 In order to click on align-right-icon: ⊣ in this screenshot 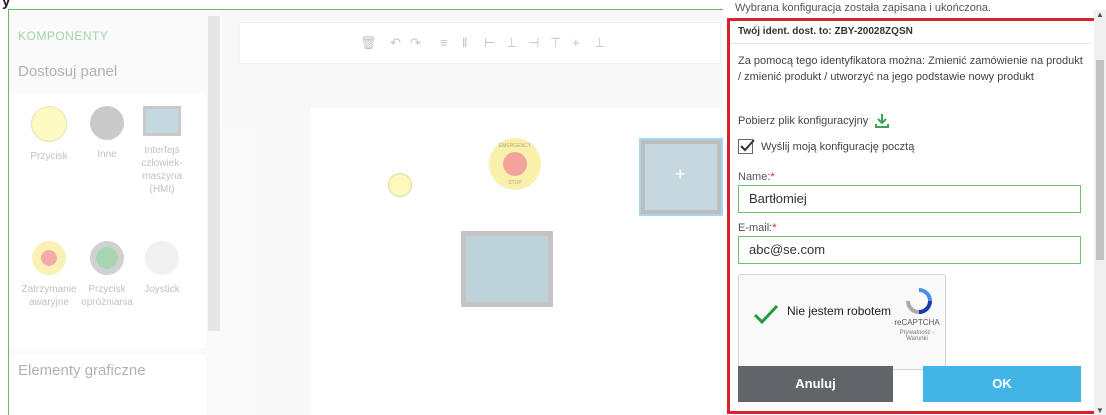, I will do `click(533, 43)`.